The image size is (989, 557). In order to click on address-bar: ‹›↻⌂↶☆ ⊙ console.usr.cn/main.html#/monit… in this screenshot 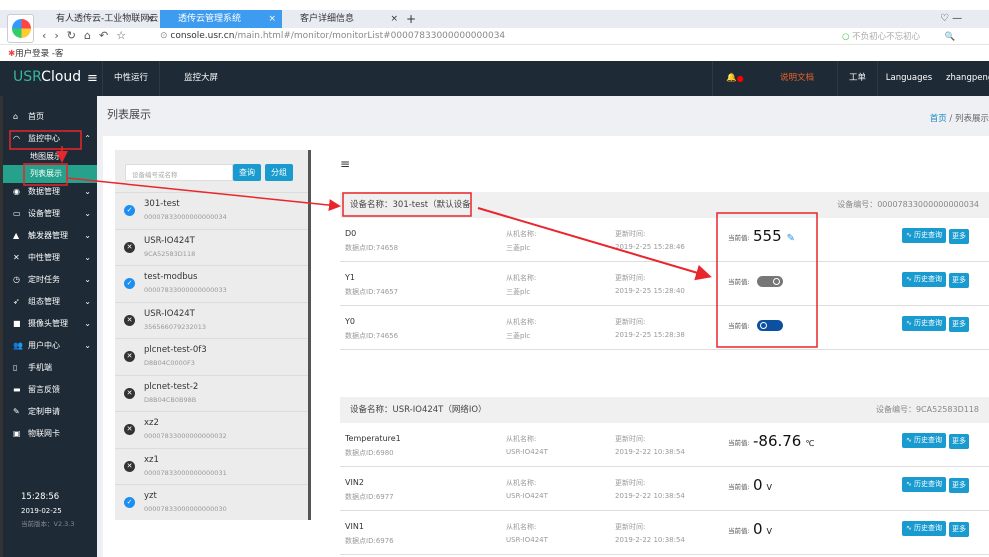, I will do `click(494, 36)`.